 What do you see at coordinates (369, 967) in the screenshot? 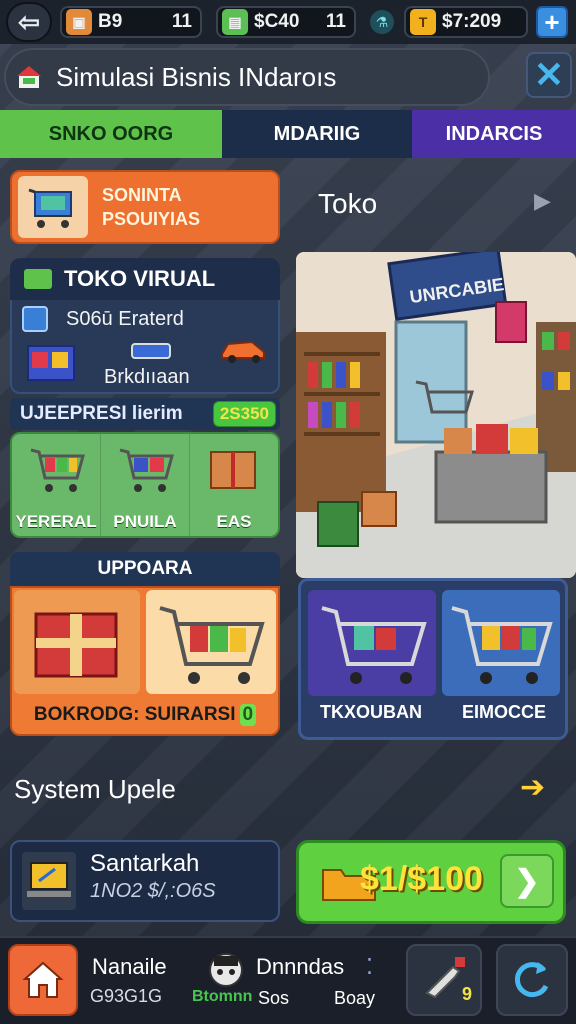
I see `more-icon: ⁚` at bounding box center [369, 967].